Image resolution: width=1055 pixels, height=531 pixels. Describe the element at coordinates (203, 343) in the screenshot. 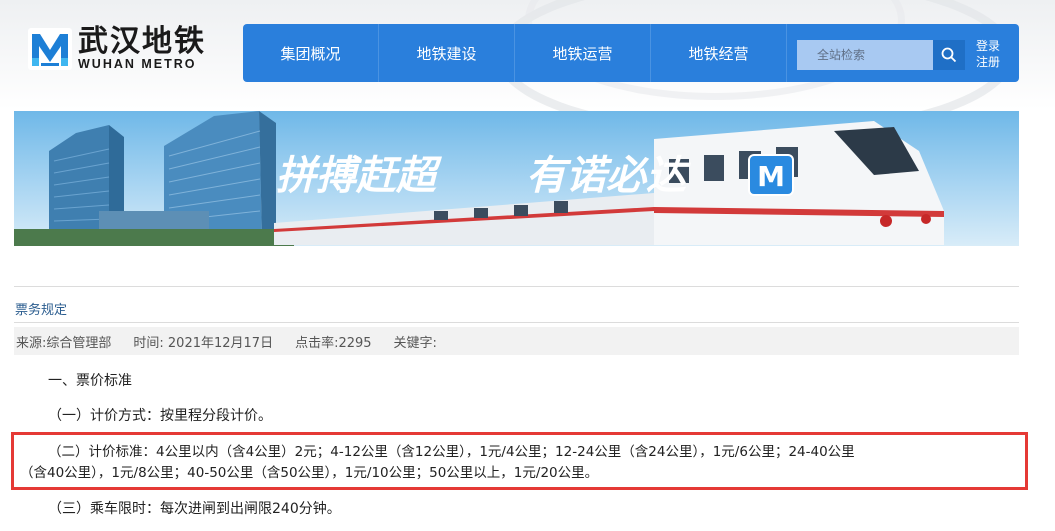

I see `article-time: 时间: 2021年12月17日` at that location.